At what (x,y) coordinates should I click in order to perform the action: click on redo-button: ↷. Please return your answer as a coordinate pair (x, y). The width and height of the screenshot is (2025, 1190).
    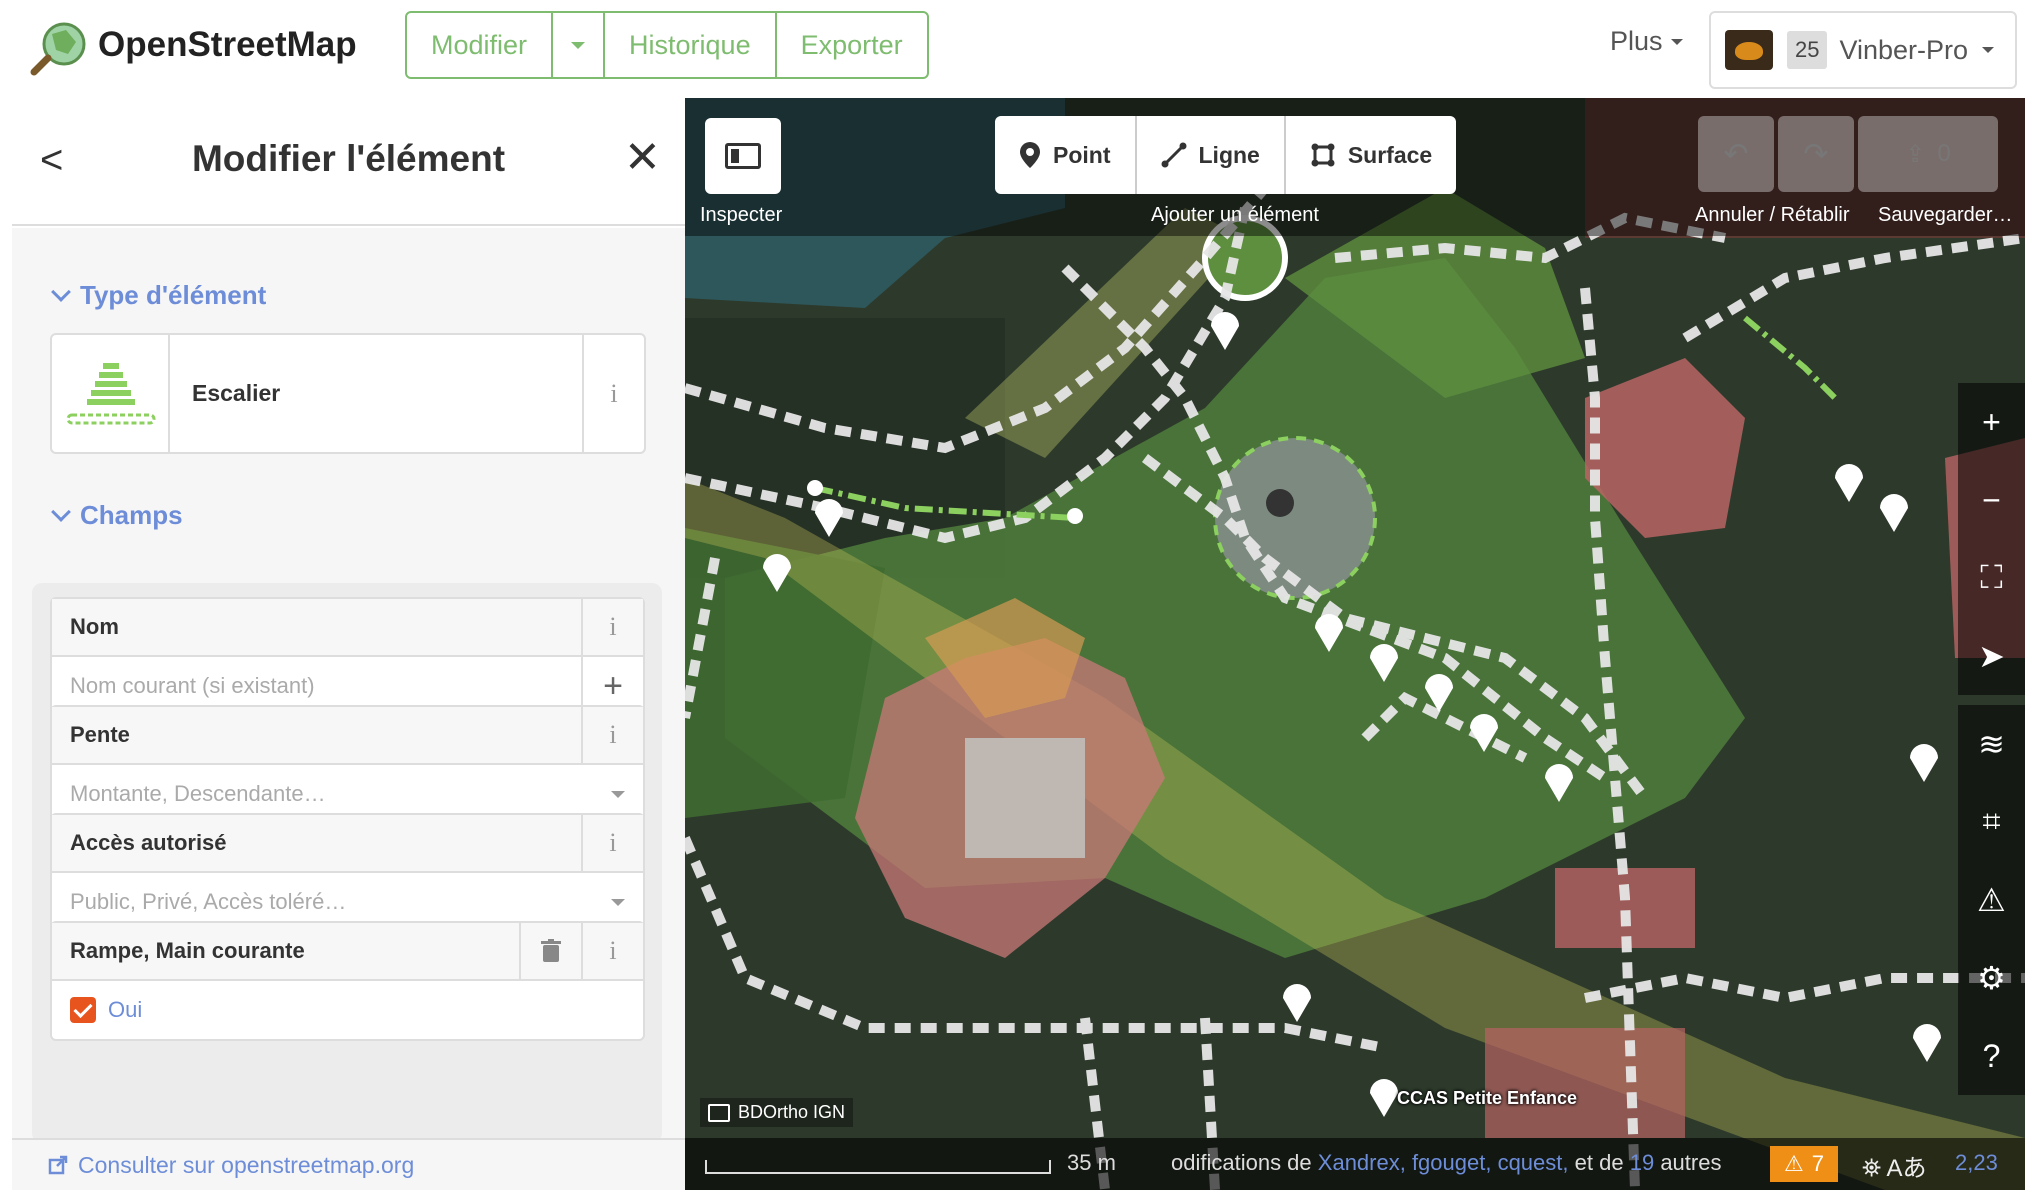
    Looking at the image, I should click on (1816, 154).